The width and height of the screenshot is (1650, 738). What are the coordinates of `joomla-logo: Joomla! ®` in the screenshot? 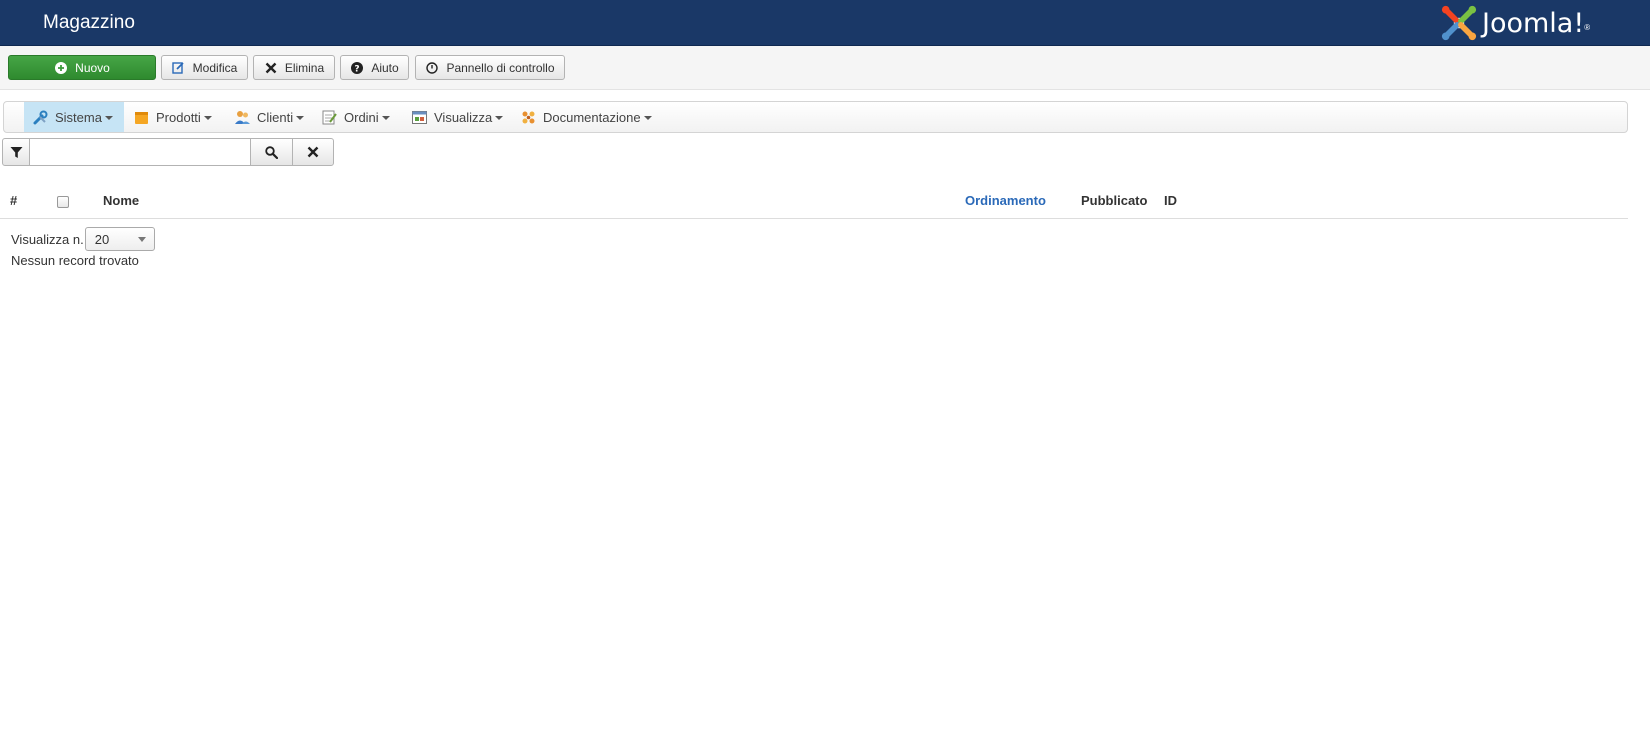 It's located at (1515, 23).